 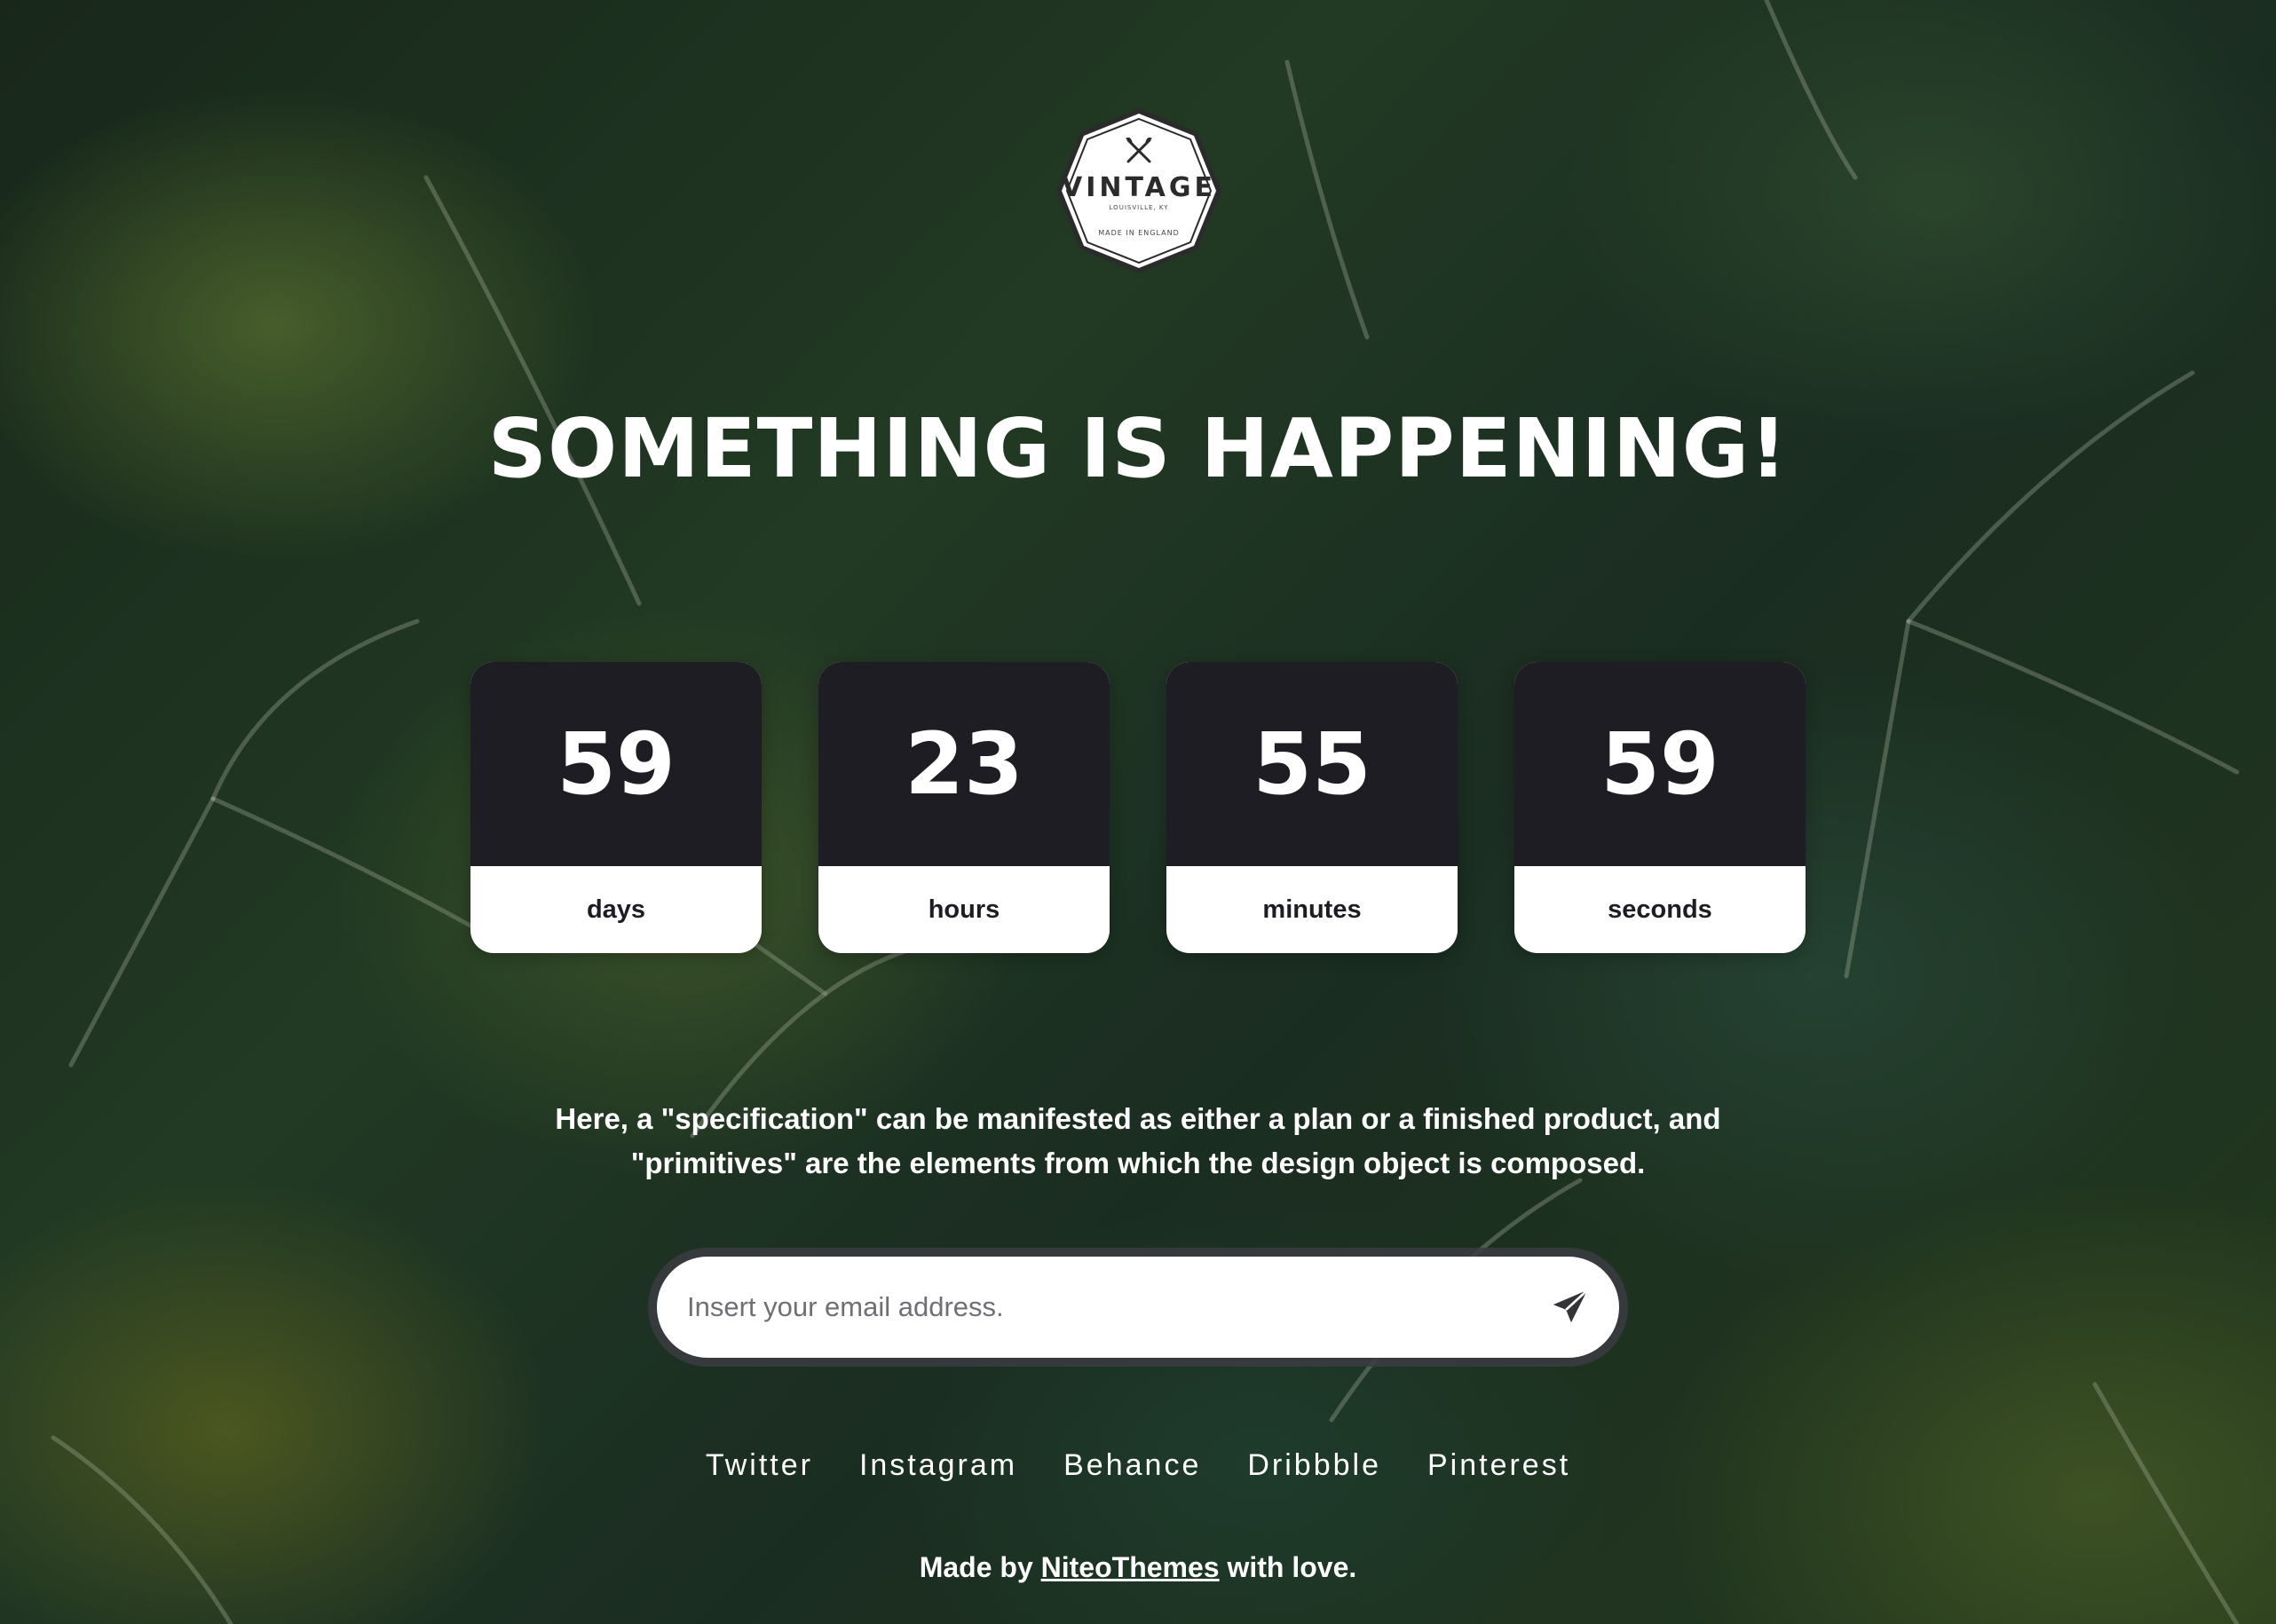 I want to click on social-link-twitter: Twitter, so click(x=760, y=1465).